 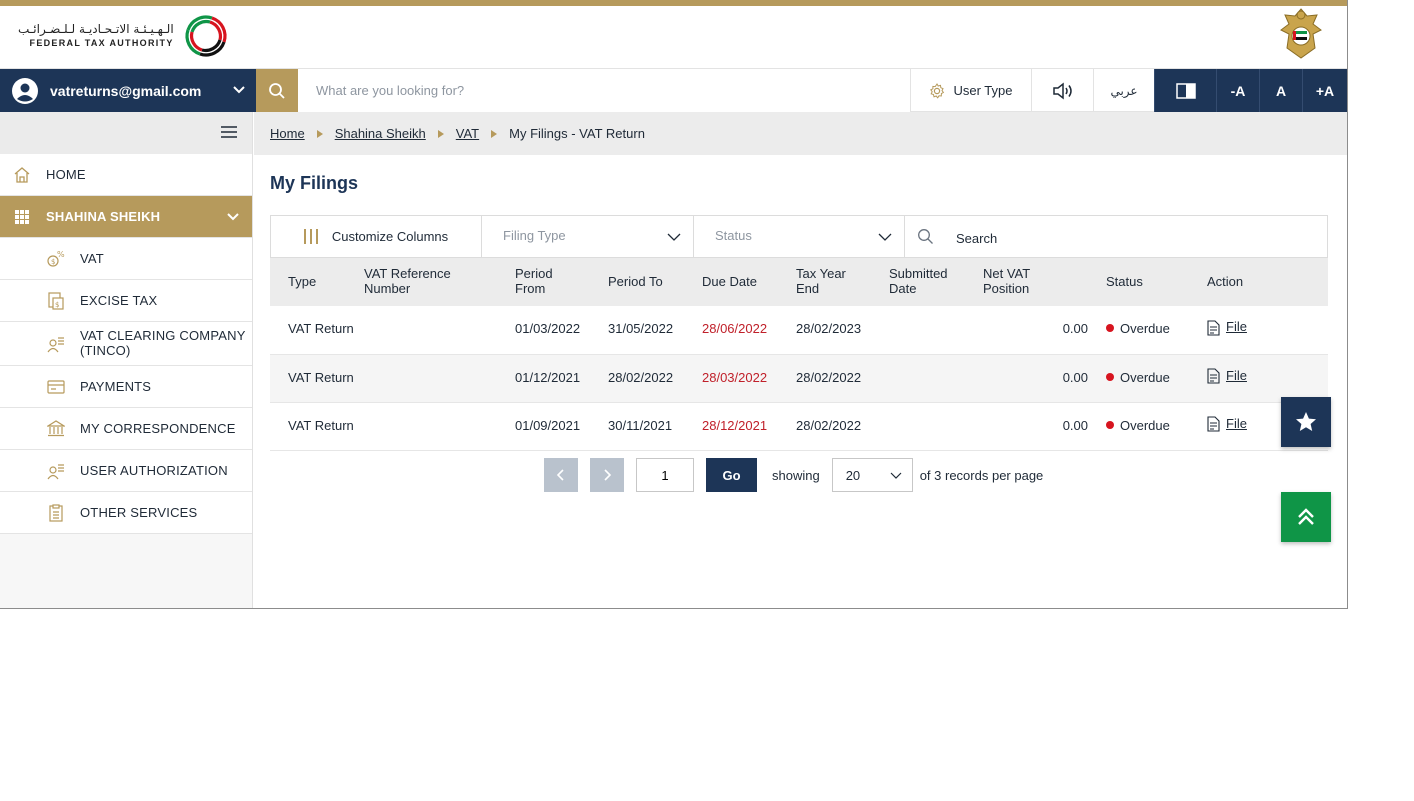 What do you see at coordinates (1123, 90) in the screenshot?
I see `language-toggle-arabic: عربي` at bounding box center [1123, 90].